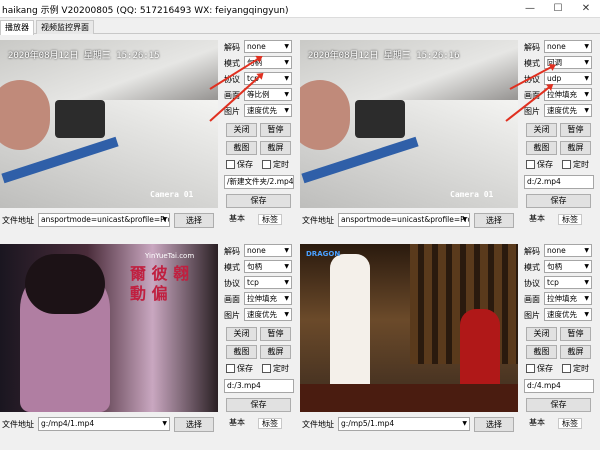  Describe the element at coordinates (409, 398) in the screenshot. I see `table-shape` at that location.